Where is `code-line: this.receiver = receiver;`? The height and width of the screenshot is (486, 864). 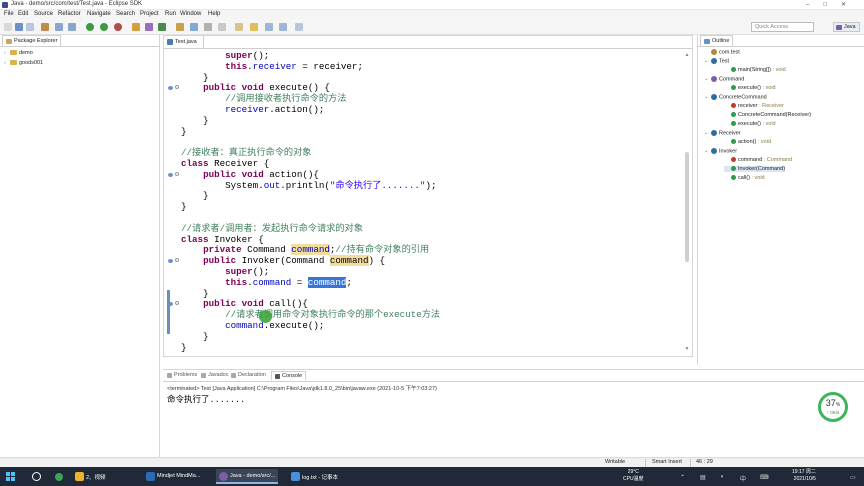 code-line: this.receiver = receiver; is located at coordinates (272, 66).